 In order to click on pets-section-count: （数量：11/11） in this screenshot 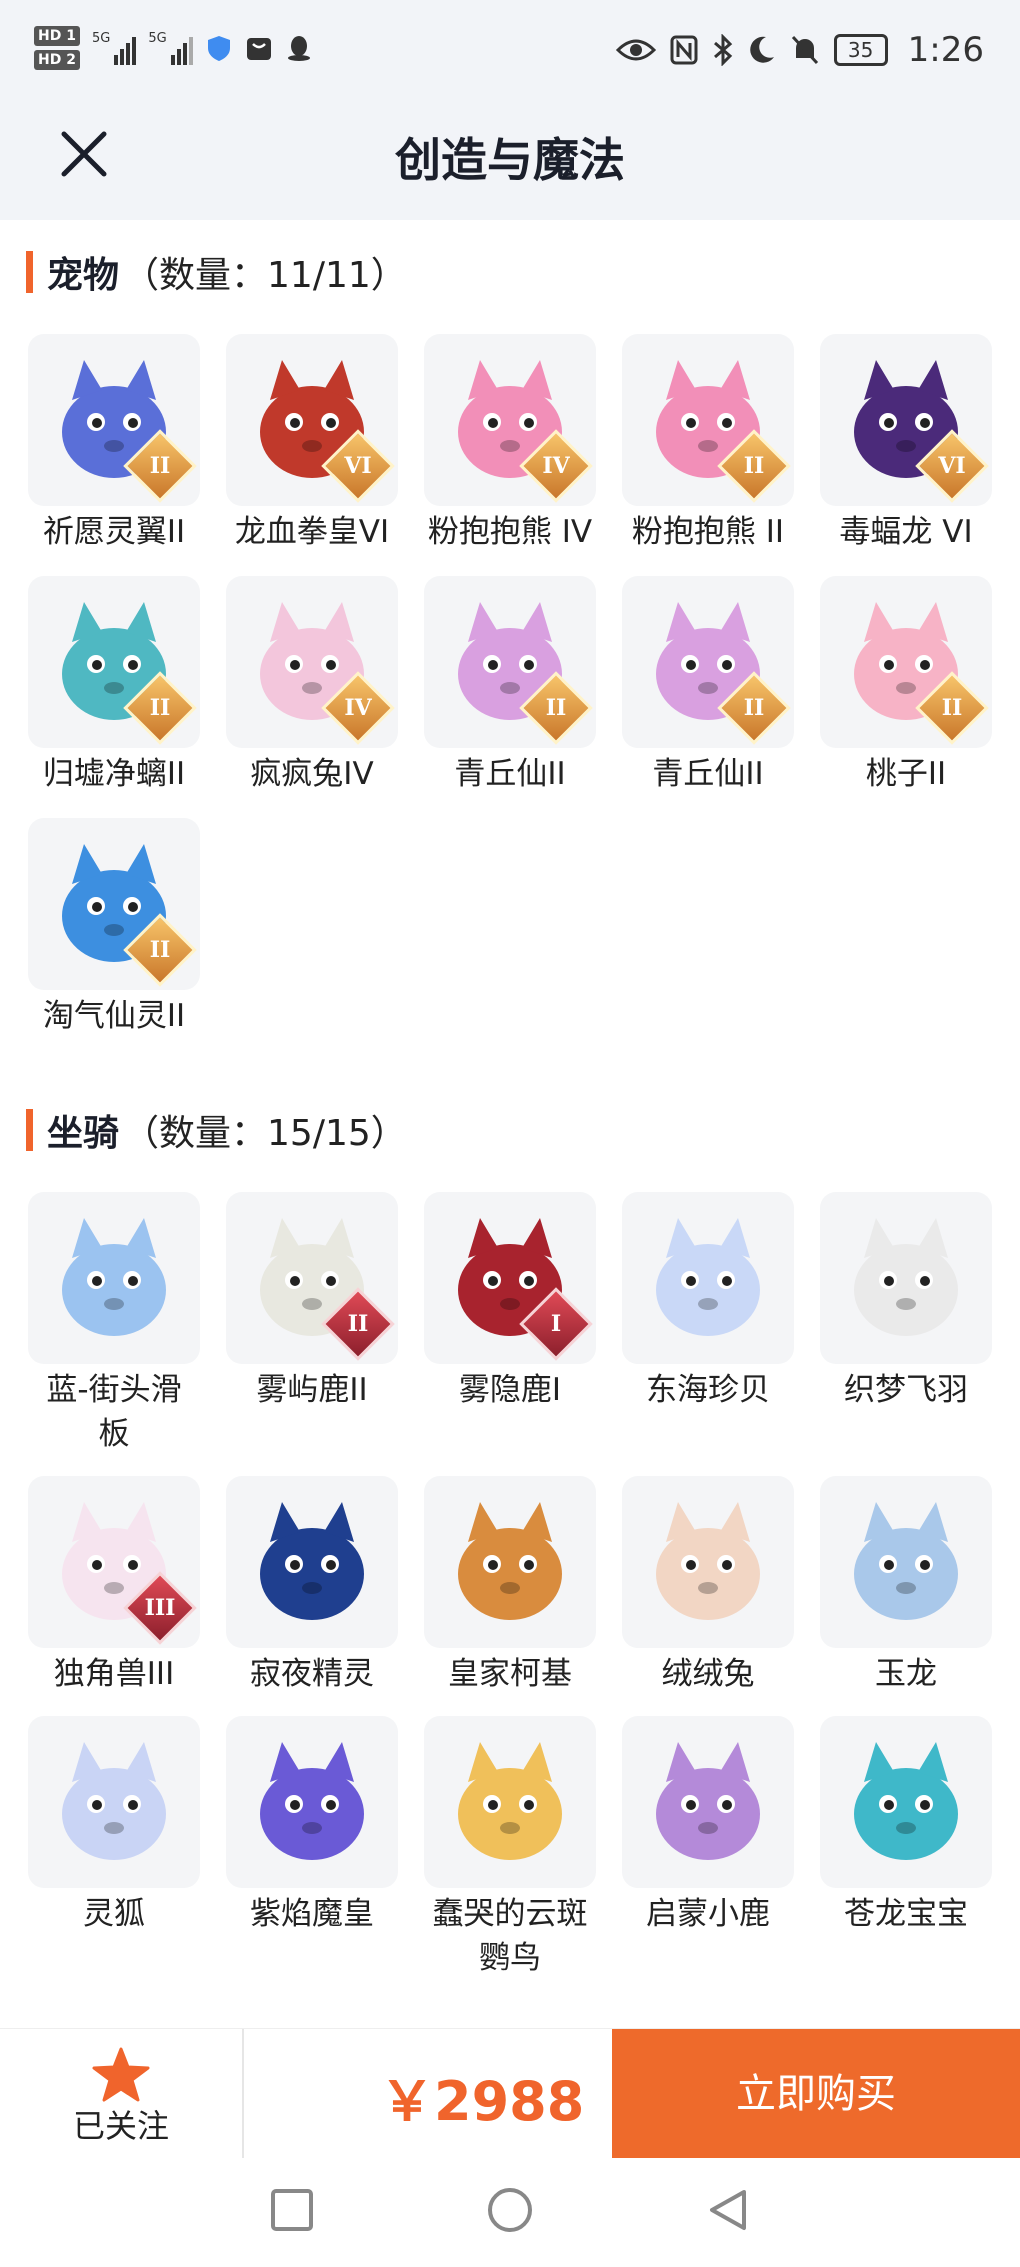, I will do `click(265, 275)`.